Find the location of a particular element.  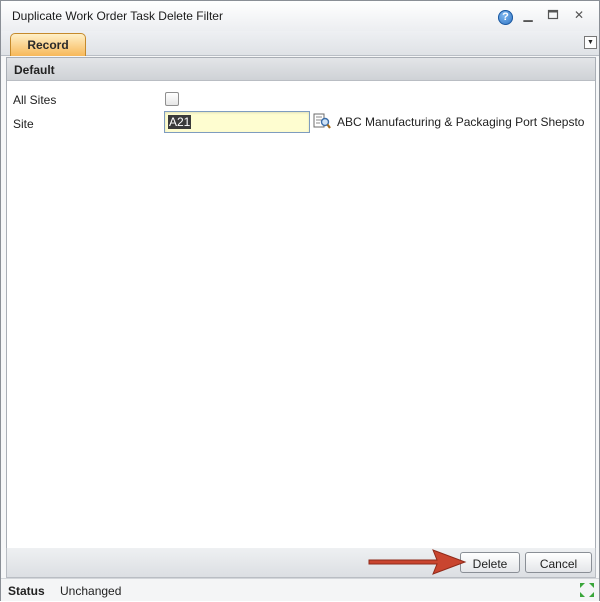

tab-menu-button: ▼ is located at coordinates (590, 42).